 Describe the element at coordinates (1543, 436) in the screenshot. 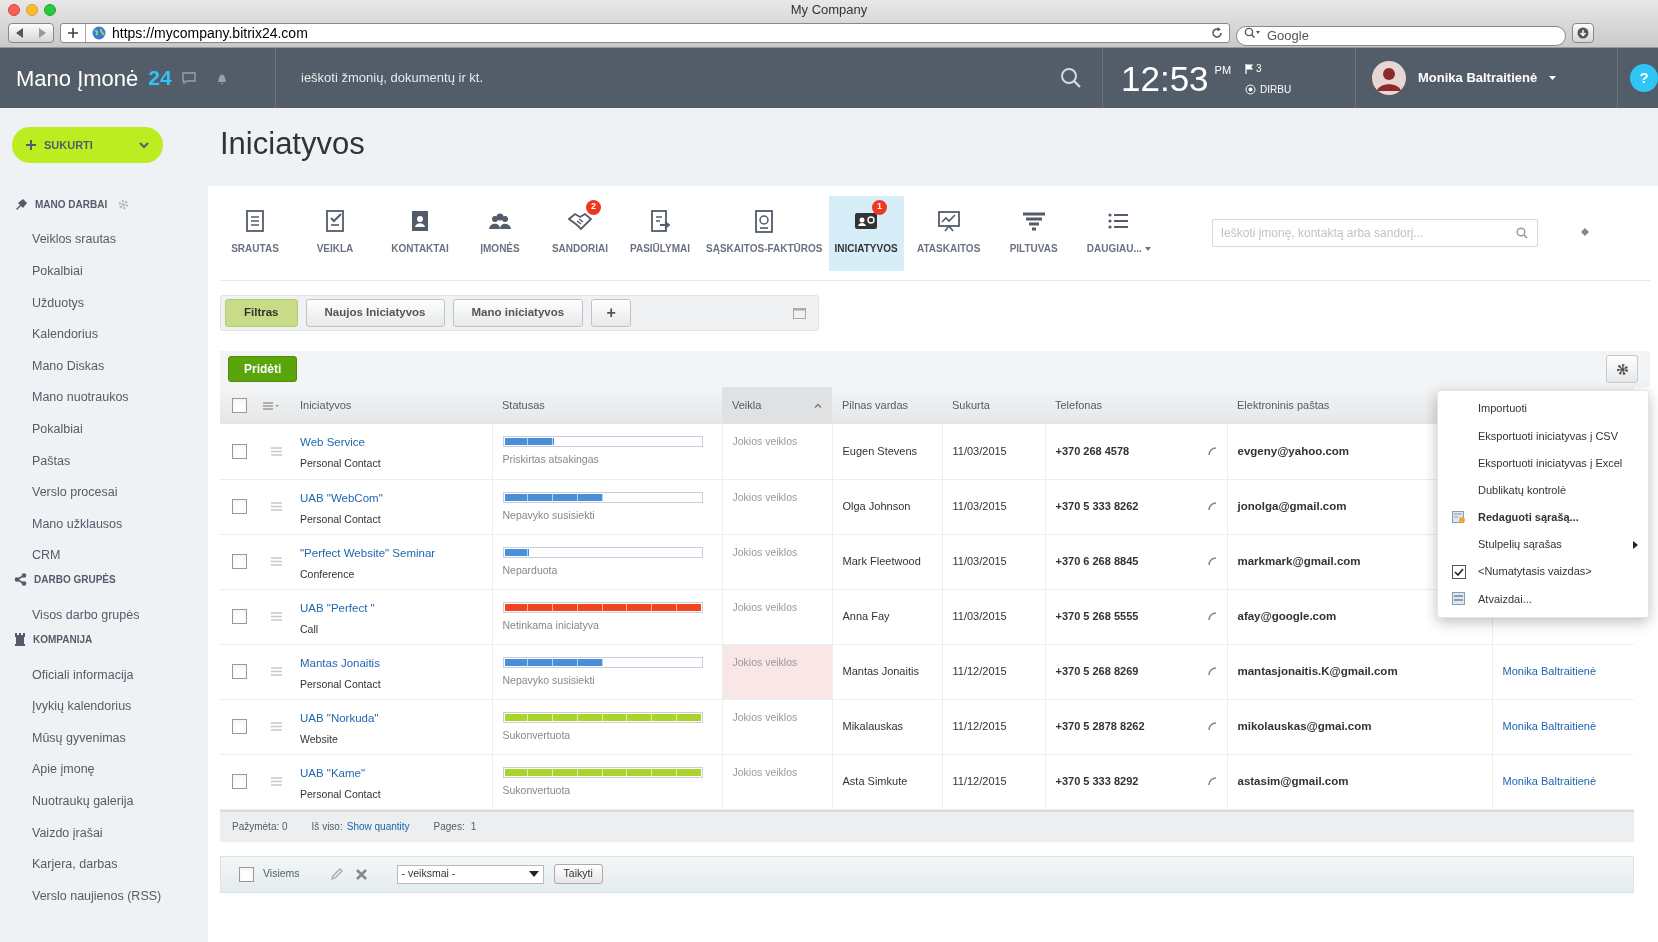

I see `menu-item: Eksportuoti iniciatyvas į CSV` at that location.